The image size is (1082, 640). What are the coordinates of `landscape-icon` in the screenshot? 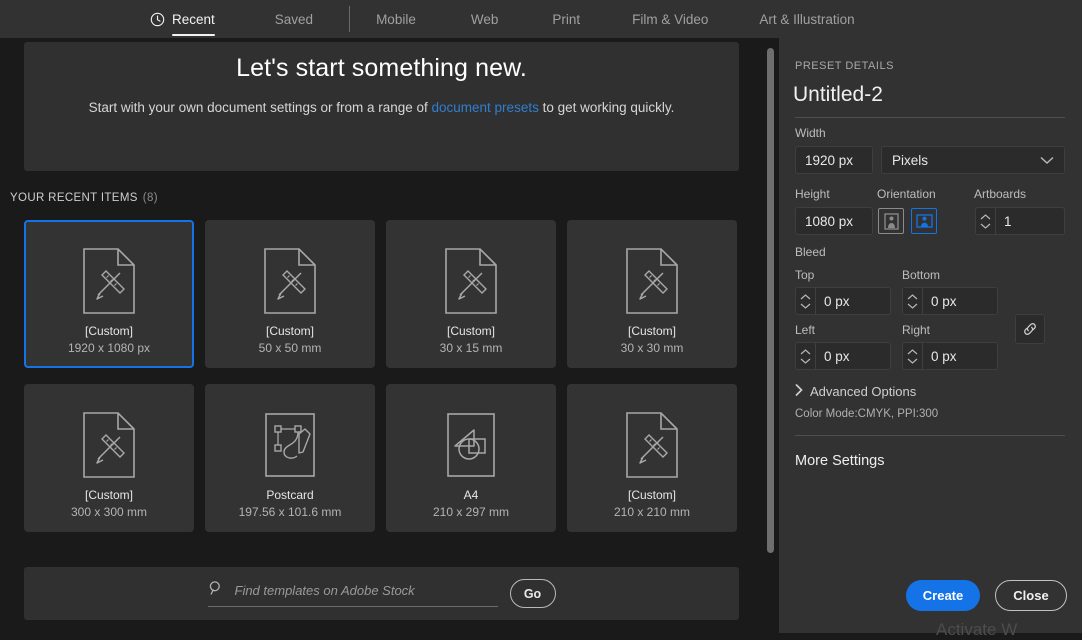 It's located at (924, 221).